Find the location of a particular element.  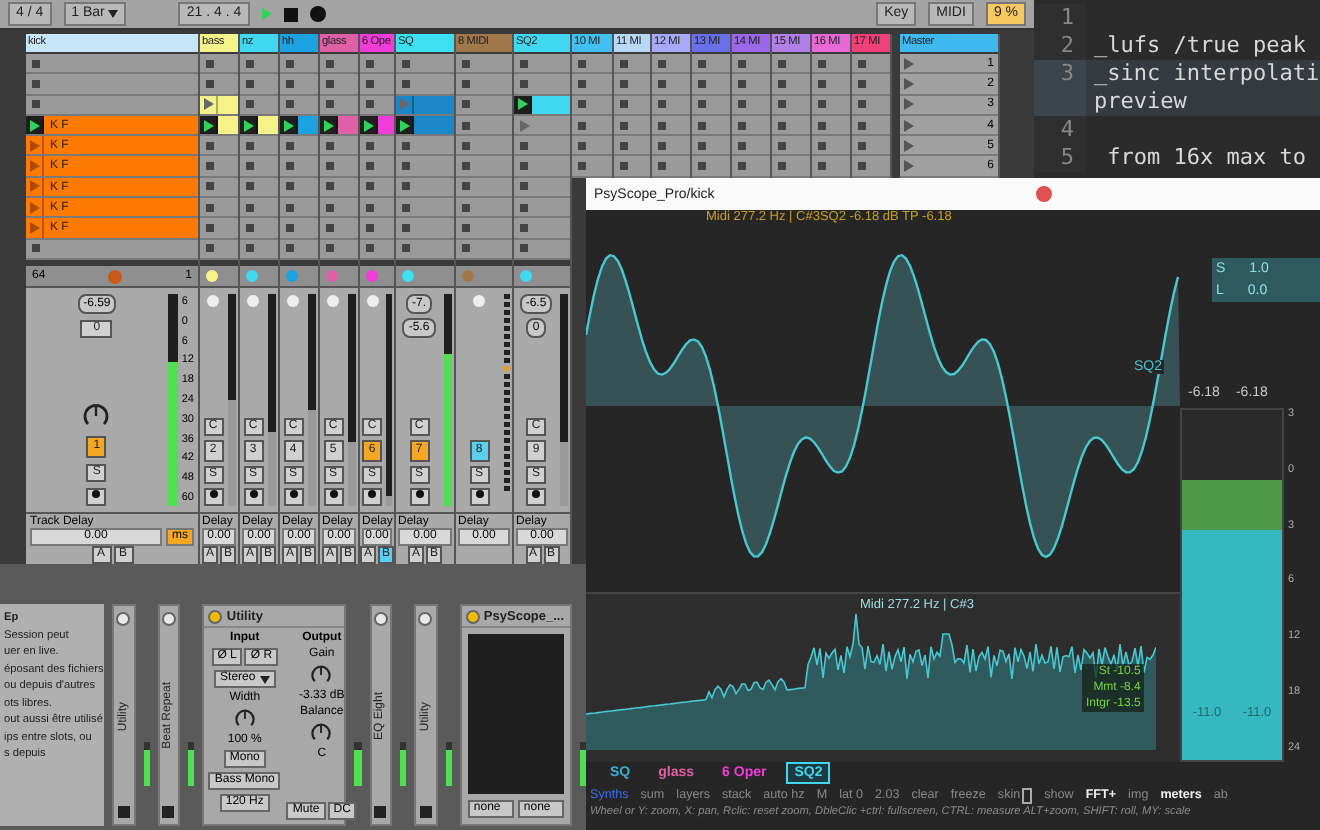

device-activator is located at coordinates (380, 619).